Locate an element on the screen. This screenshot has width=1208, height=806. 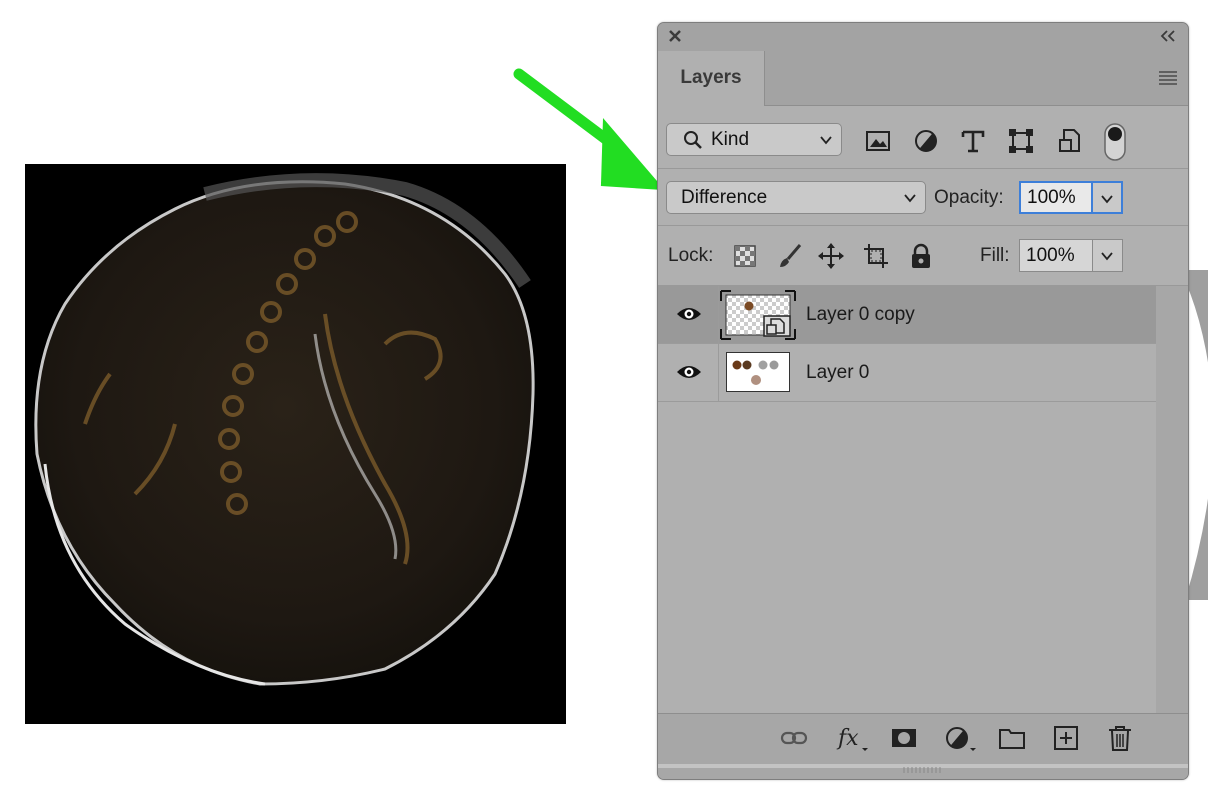
double-chevron-left-icon is located at coordinates (1168, 36).